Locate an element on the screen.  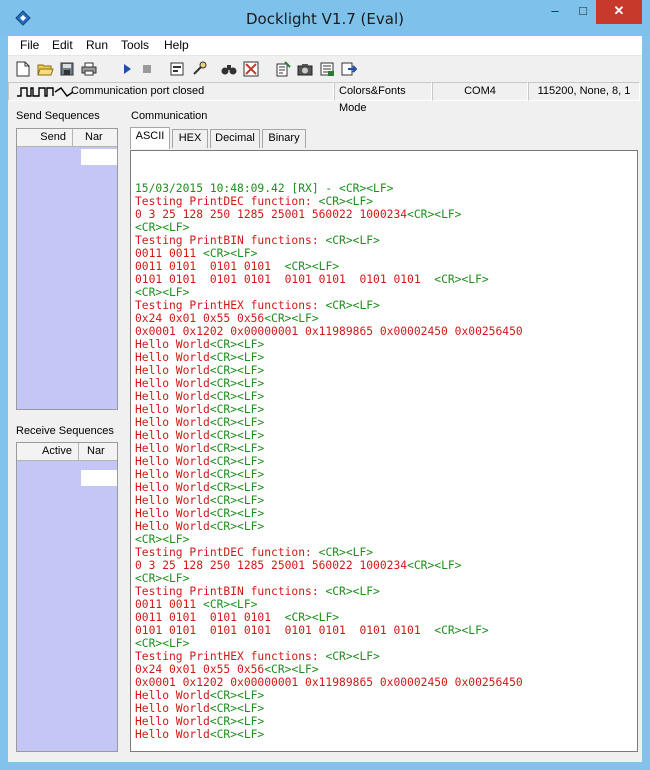
keyboard-icon is located at coordinates (199, 69).